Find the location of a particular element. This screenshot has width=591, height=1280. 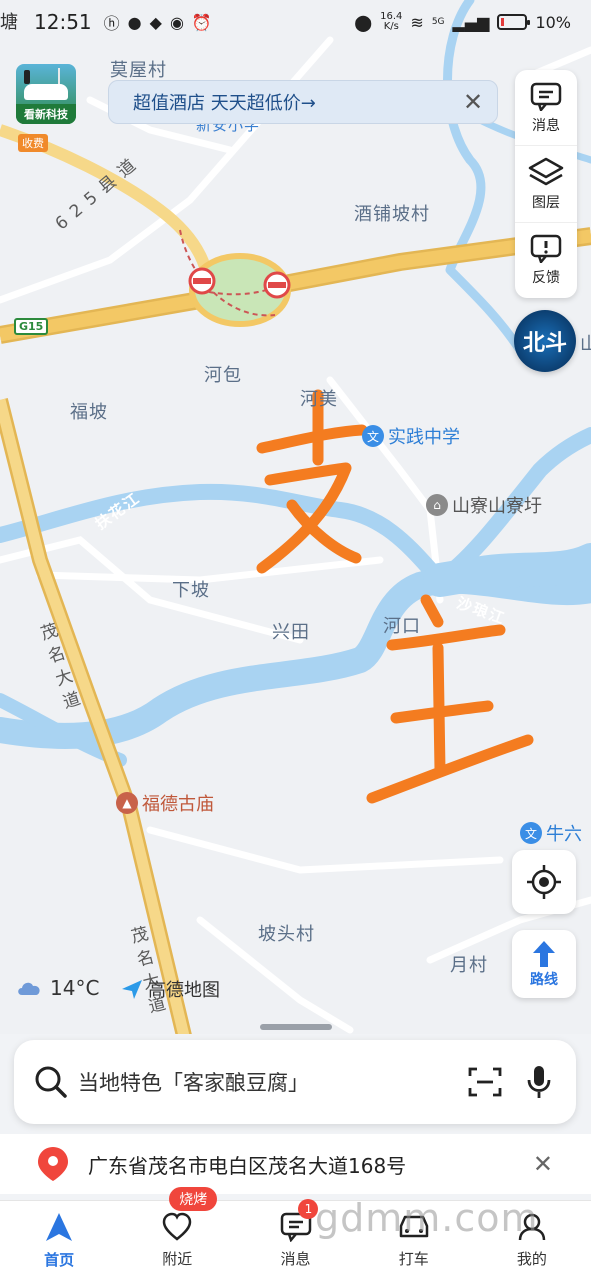

place-label: 河口 is located at coordinates (402, 626).